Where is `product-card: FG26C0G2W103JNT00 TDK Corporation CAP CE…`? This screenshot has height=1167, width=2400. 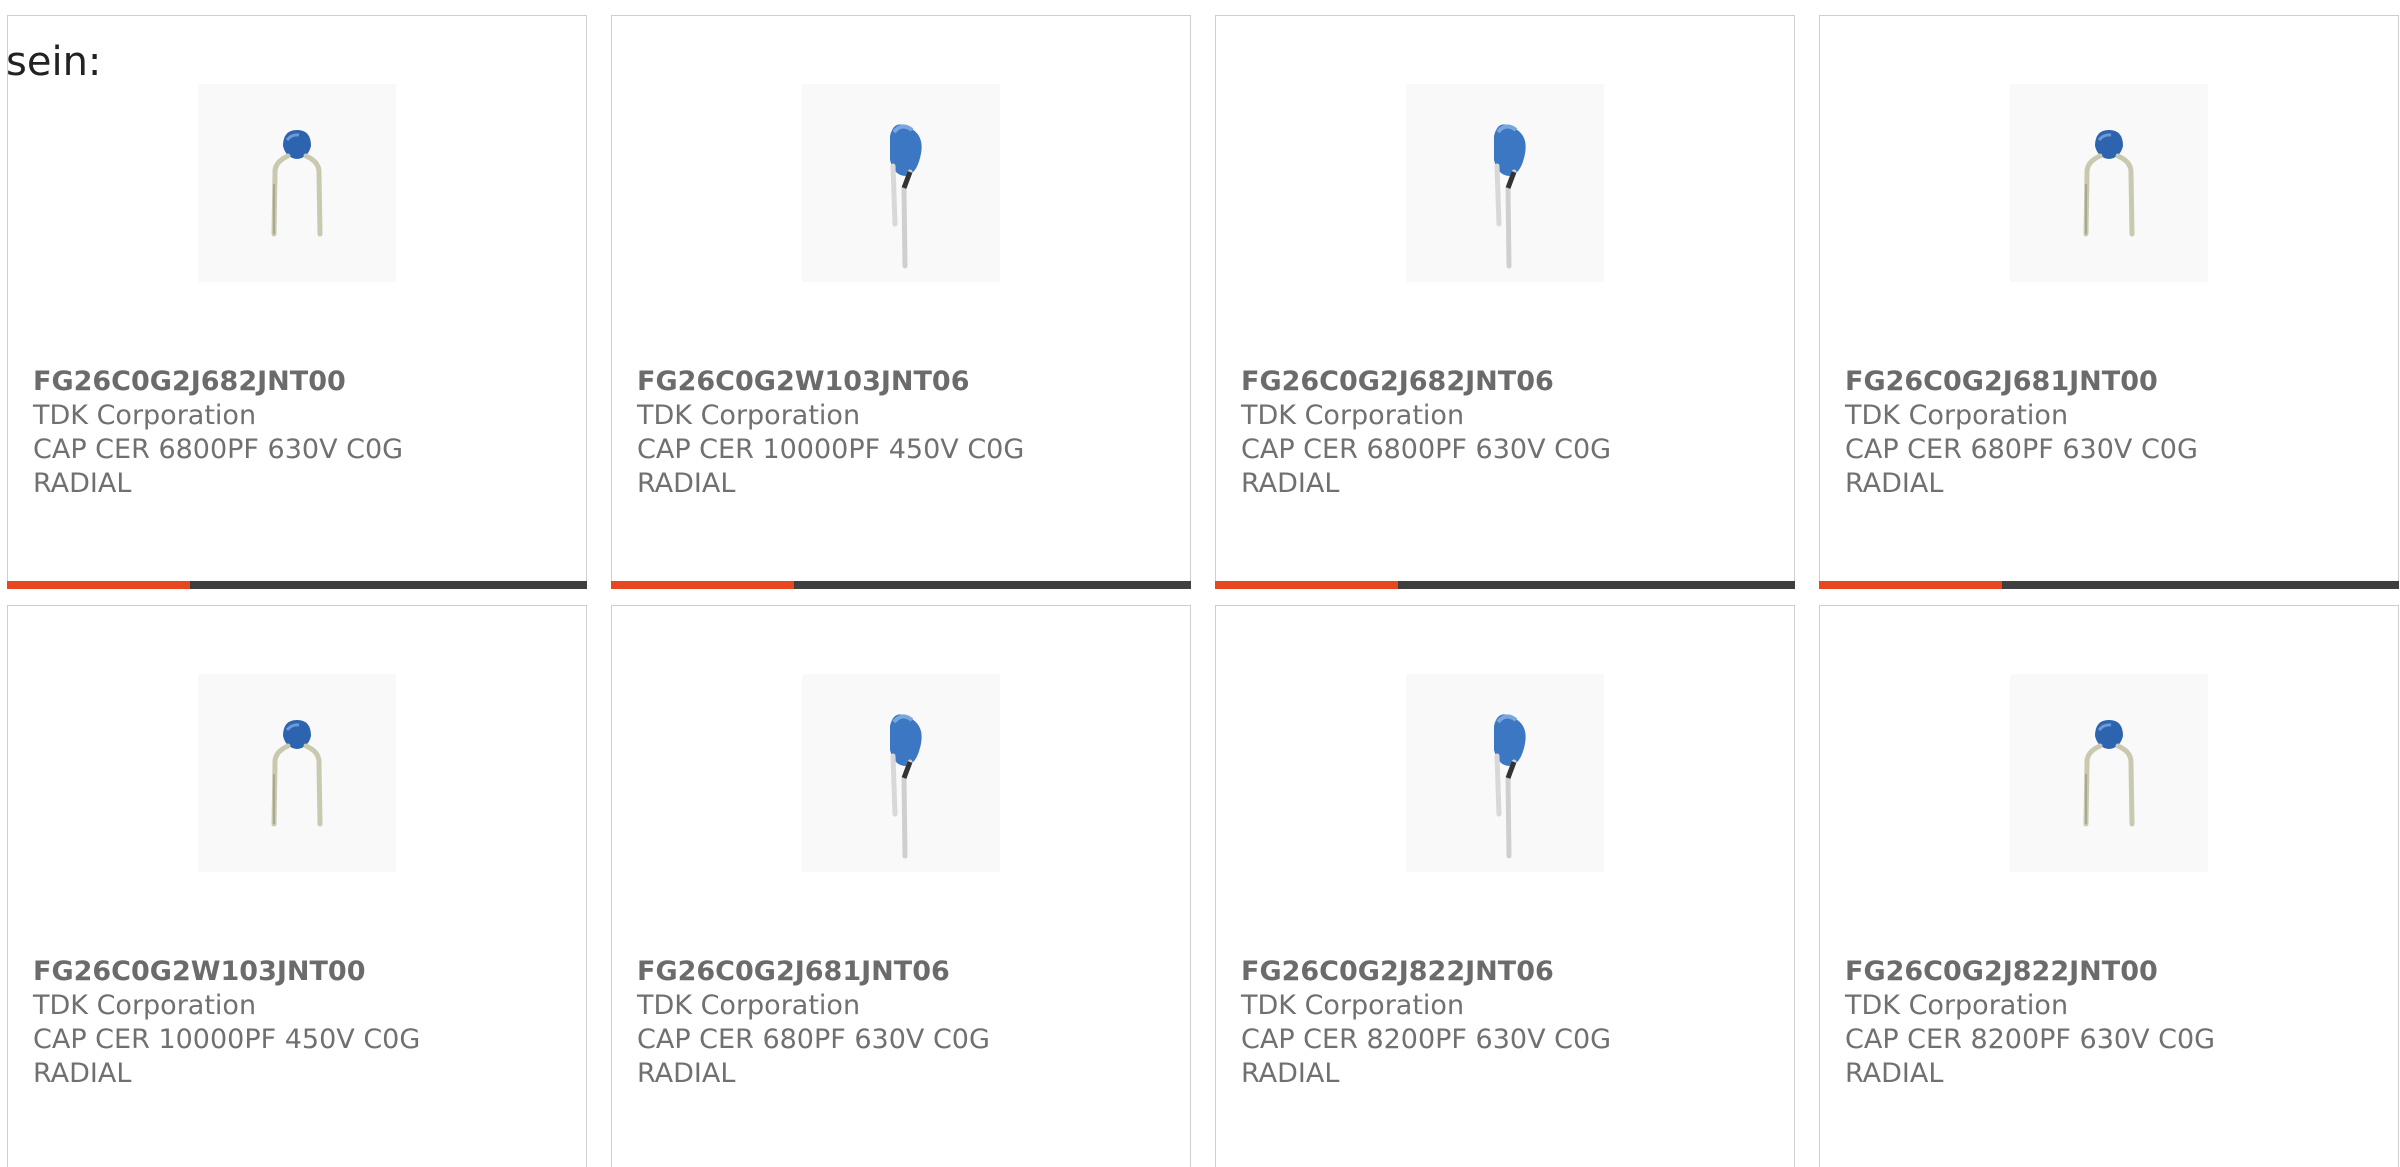 product-card: FG26C0G2W103JNT00 TDK Corporation CAP CE… is located at coordinates (297, 886).